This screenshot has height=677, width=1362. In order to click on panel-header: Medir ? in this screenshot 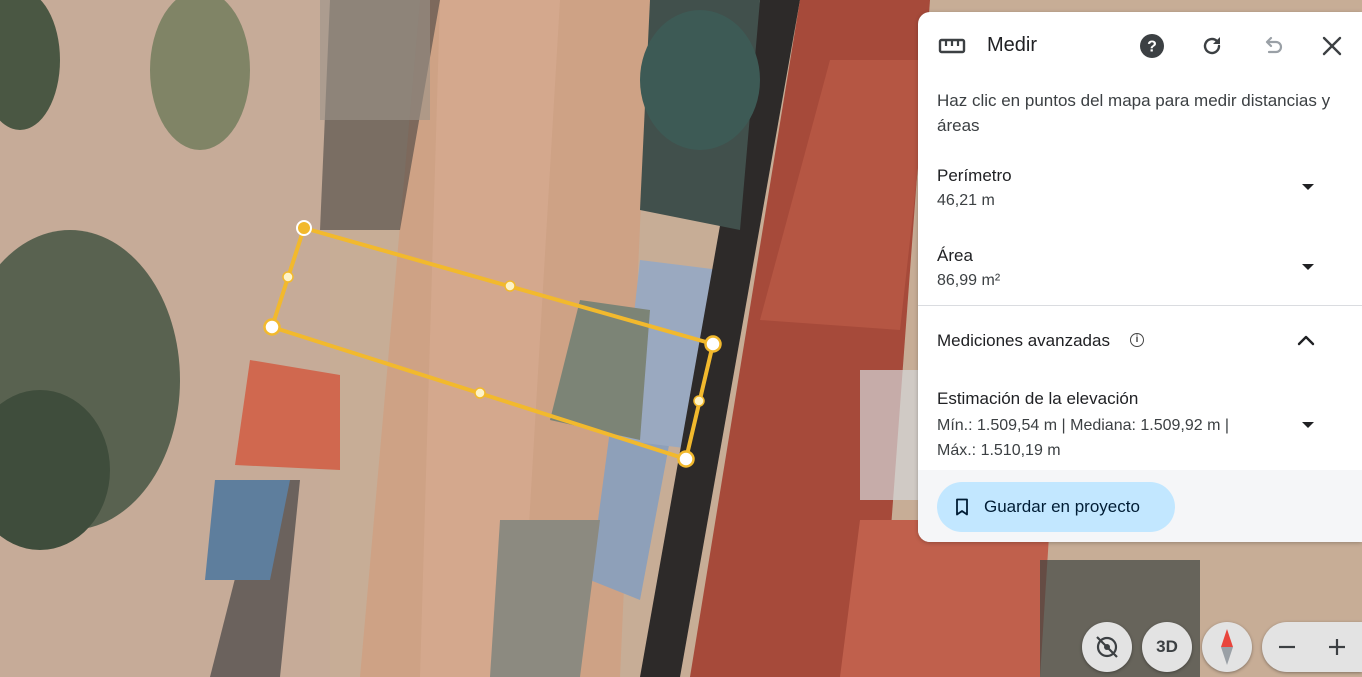, I will do `click(1140, 47)`.